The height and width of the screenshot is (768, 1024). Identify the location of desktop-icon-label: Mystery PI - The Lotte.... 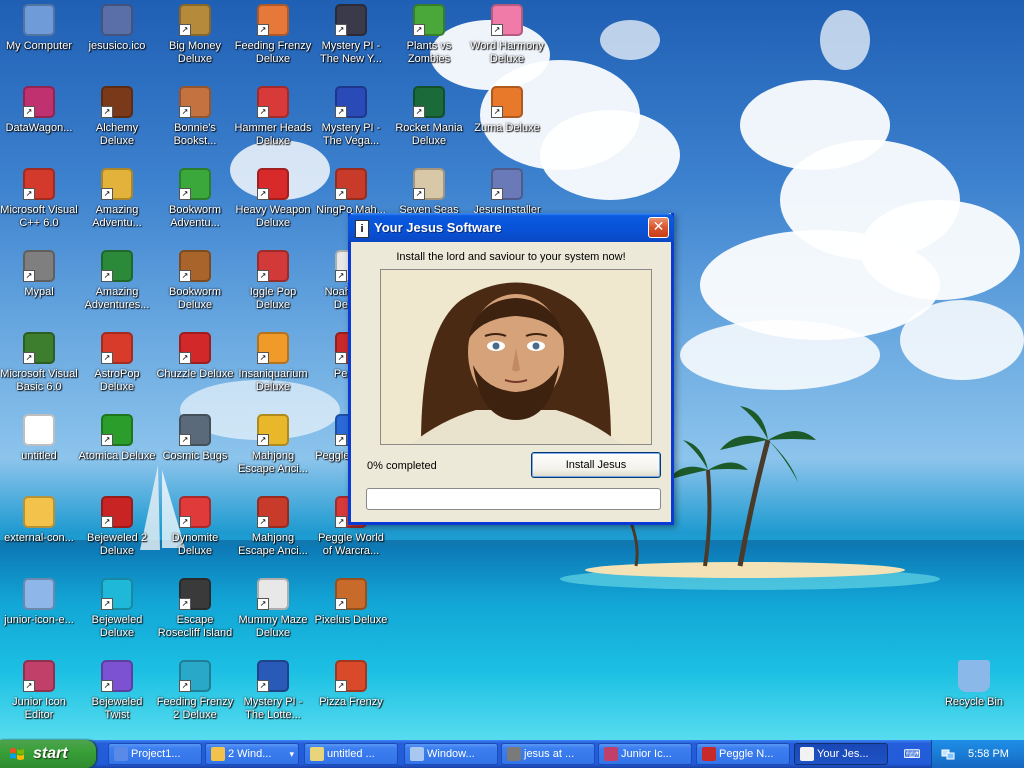
(273, 708).